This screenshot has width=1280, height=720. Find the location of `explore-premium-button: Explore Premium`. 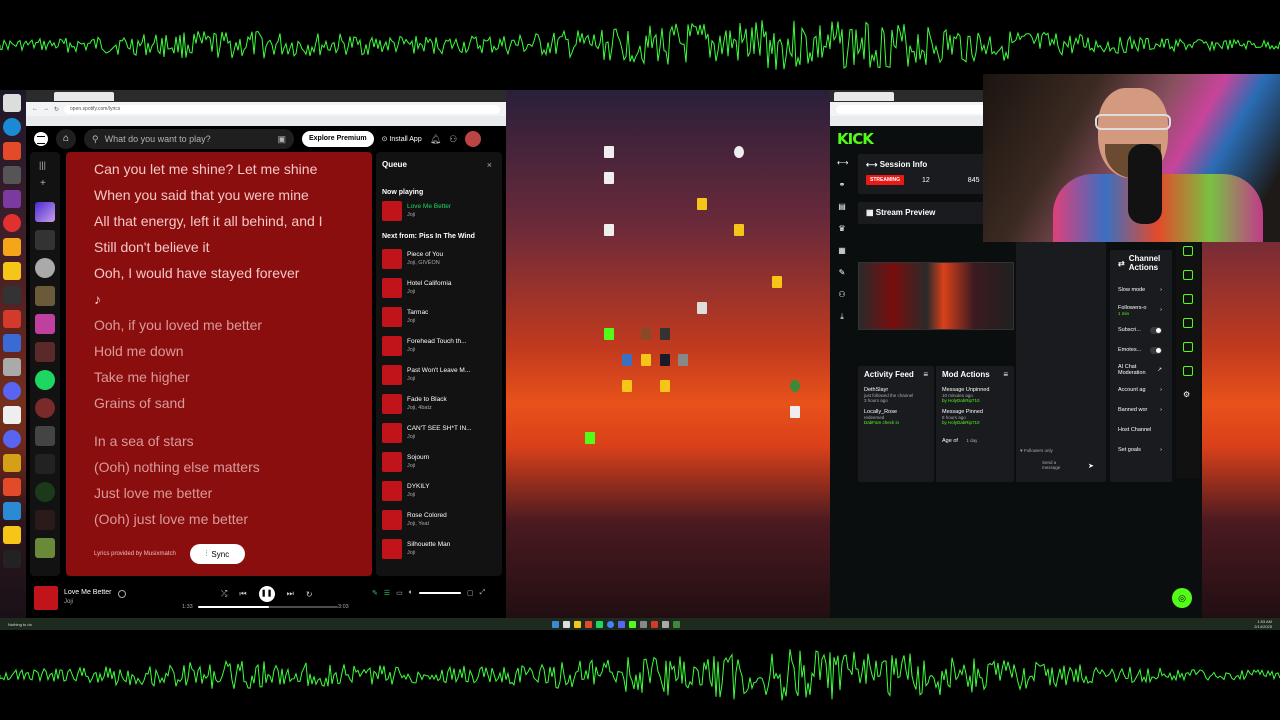

explore-premium-button: Explore Premium is located at coordinates (338, 139).